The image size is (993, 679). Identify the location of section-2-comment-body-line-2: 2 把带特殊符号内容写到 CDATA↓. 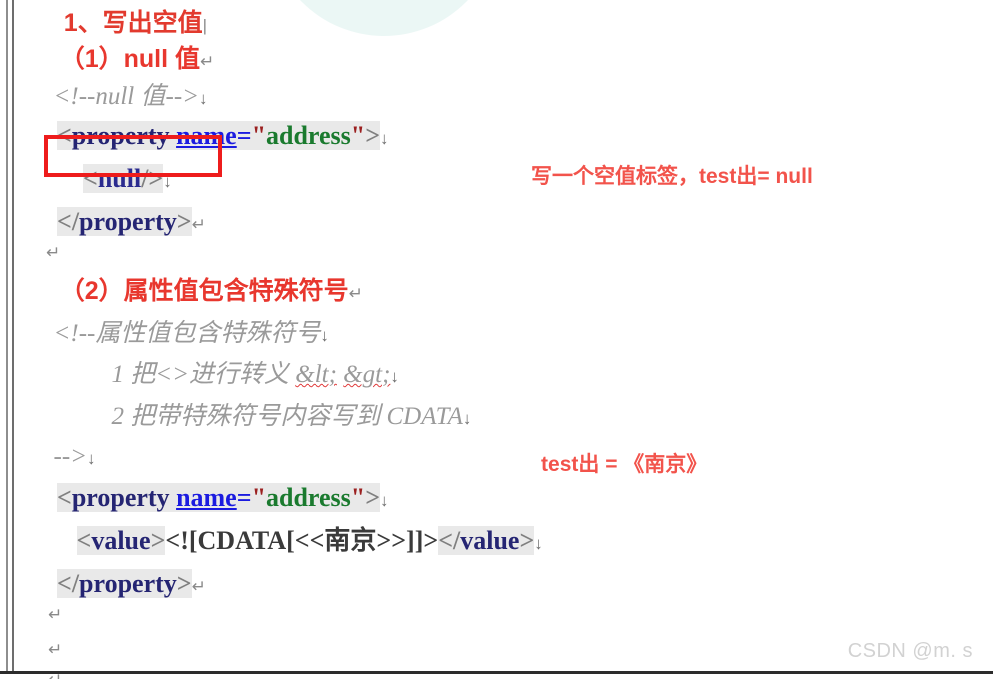
(291, 416).